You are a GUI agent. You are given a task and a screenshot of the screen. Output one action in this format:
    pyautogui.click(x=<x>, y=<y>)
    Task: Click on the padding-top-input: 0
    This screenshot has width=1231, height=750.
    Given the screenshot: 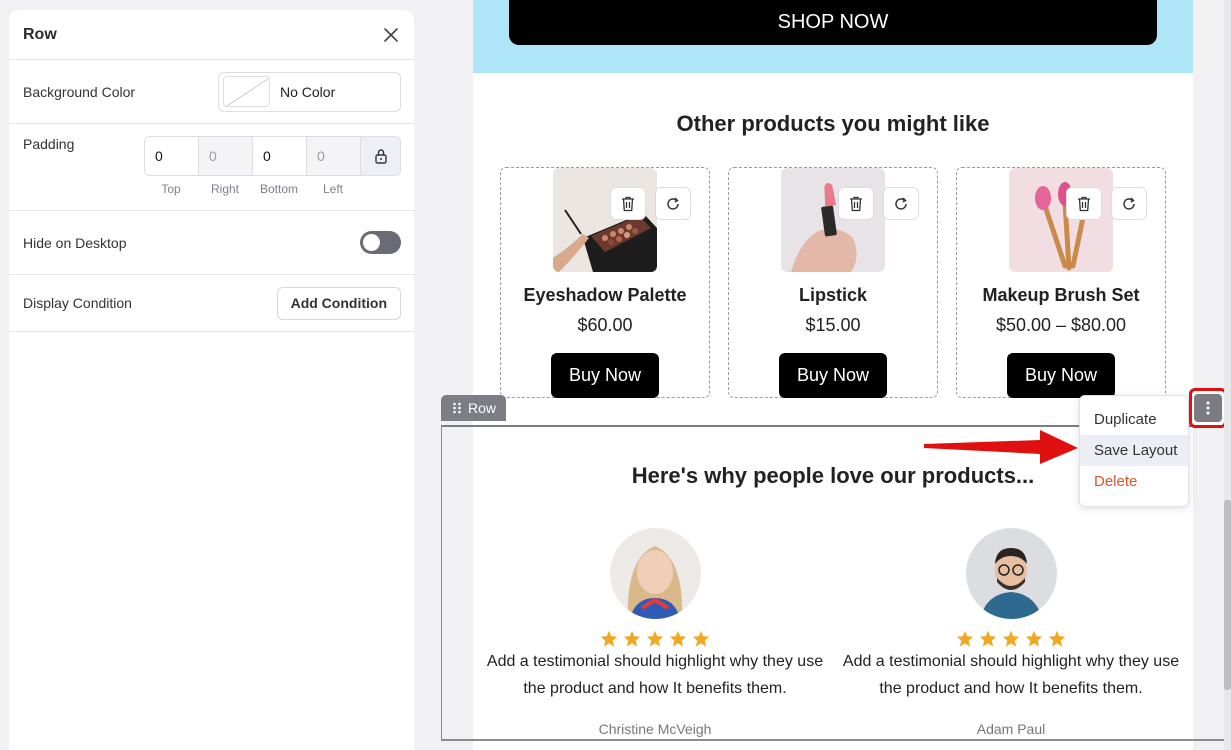 What is the action you would take?
    pyautogui.click(x=172, y=156)
    